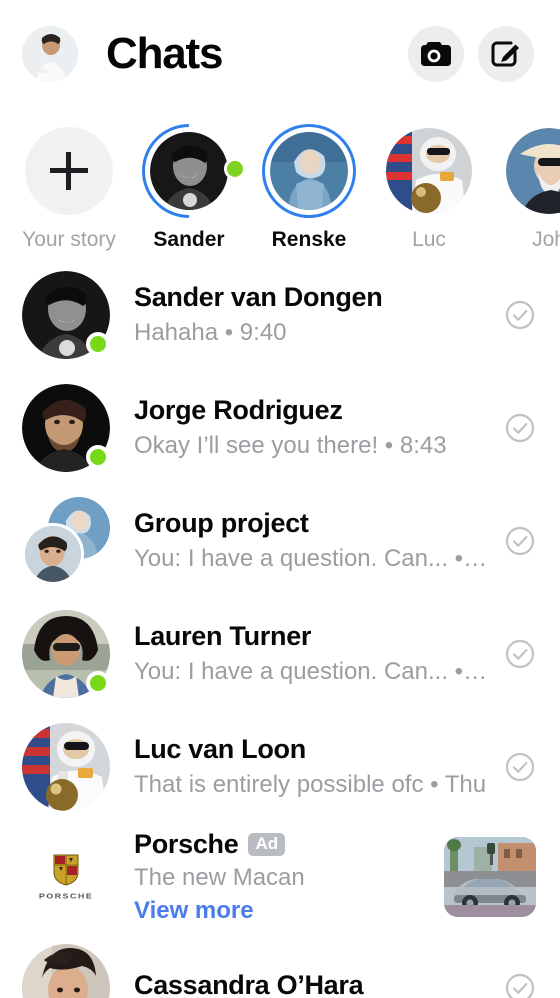  I want to click on porsche-wordmark: PORSCHE, so click(66, 895).